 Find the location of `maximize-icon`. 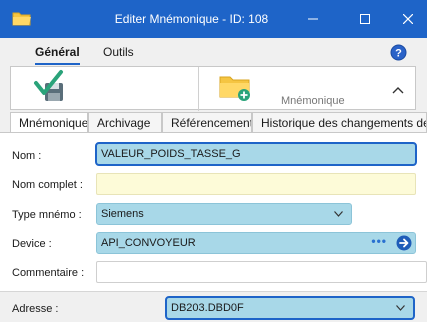

maximize-icon is located at coordinates (365, 19).